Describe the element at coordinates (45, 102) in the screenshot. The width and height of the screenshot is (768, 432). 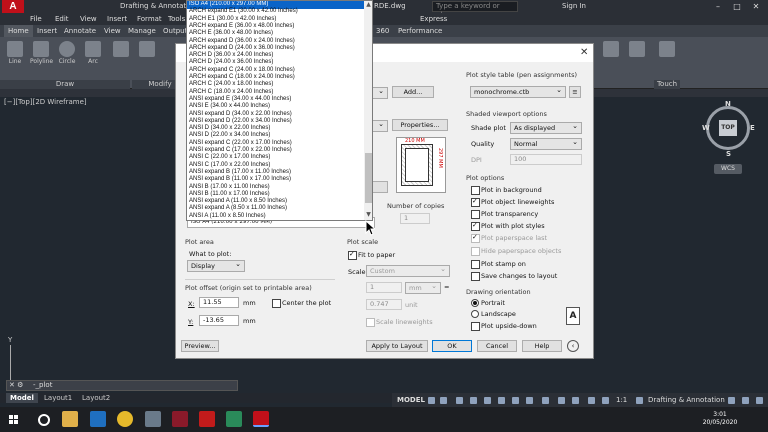
I see `viewport-controls: [−][Top][2D Wireframe]` at that location.